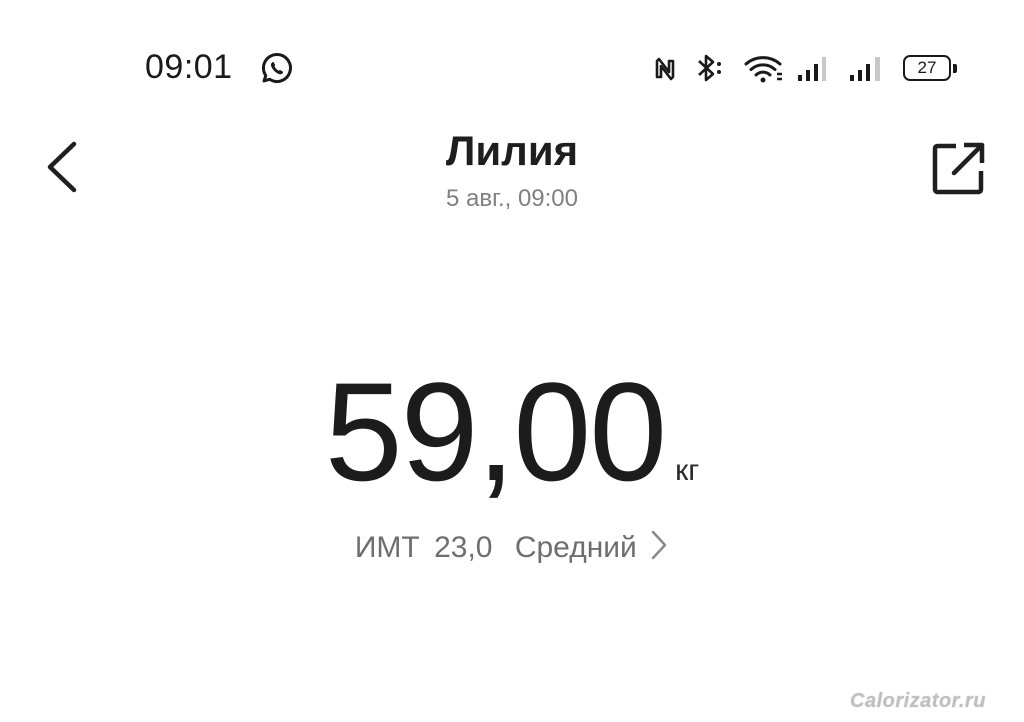 The width and height of the screenshot is (1024, 722). What do you see at coordinates (189, 67) in the screenshot?
I see `status-time: 09:01` at bounding box center [189, 67].